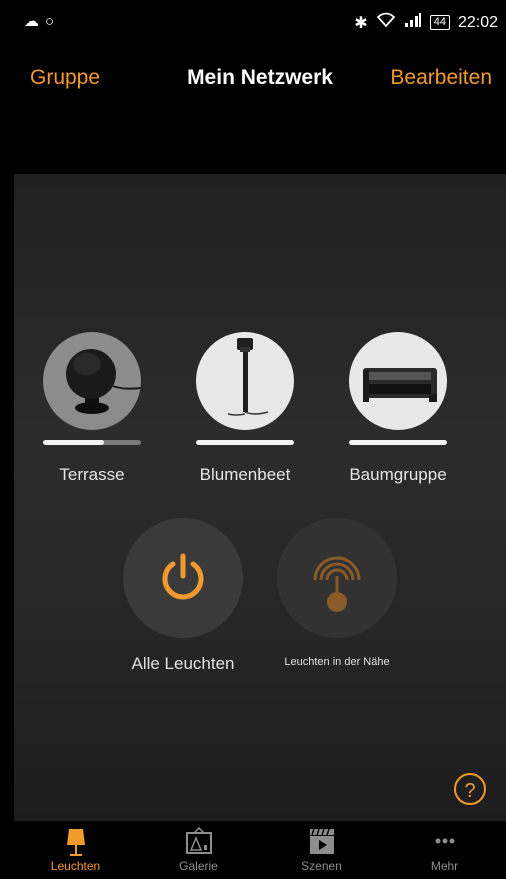 The height and width of the screenshot is (879, 506). What do you see at coordinates (183, 663) in the screenshot?
I see `all-lights-label: Alle Leuchten` at bounding box center [183, 663].